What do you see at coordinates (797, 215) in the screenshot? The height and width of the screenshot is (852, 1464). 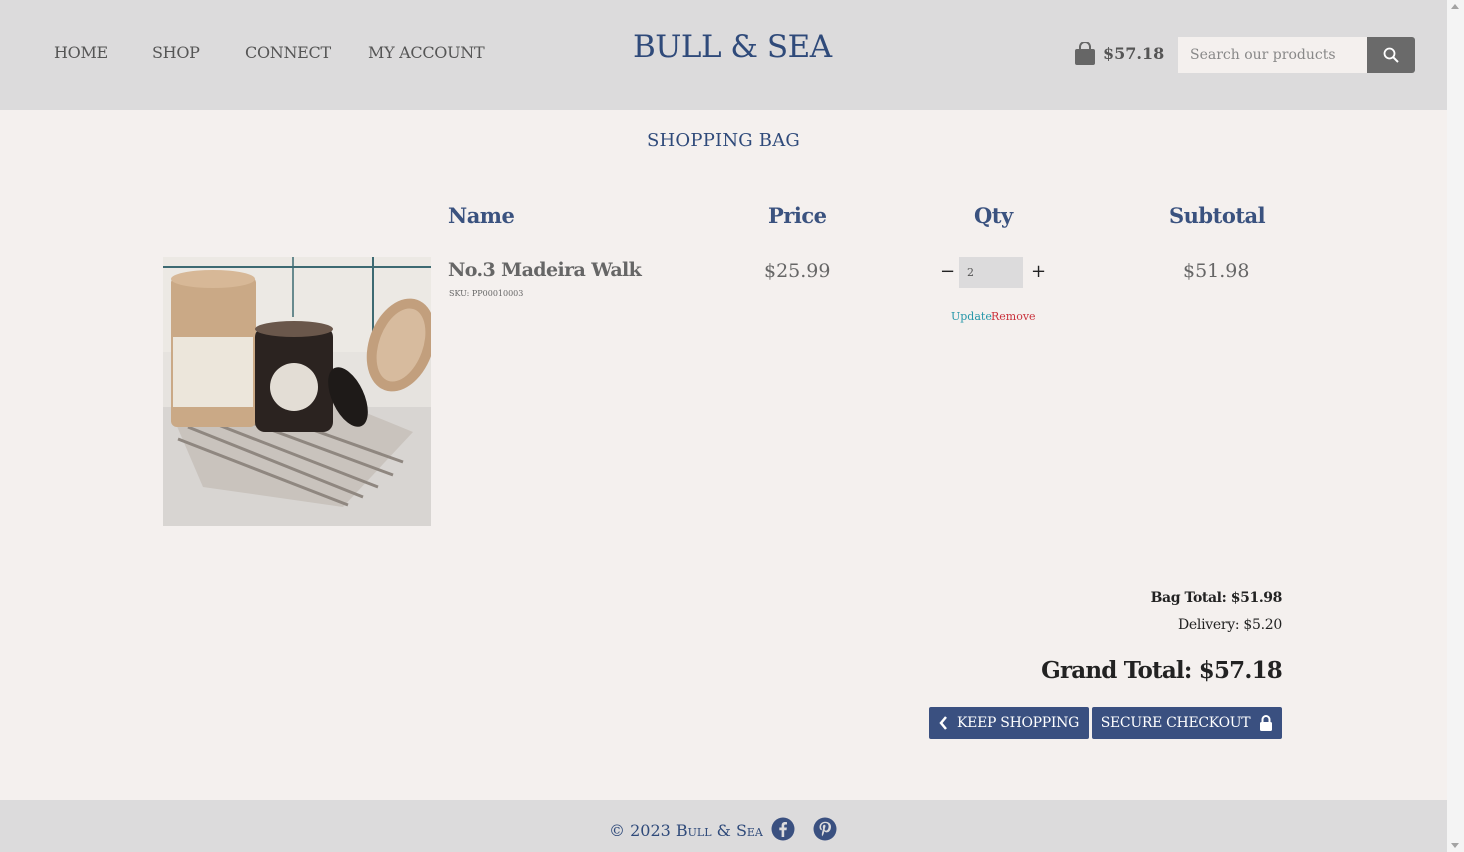 I see `column-header-price: Price` at bounding box center [797, 215].